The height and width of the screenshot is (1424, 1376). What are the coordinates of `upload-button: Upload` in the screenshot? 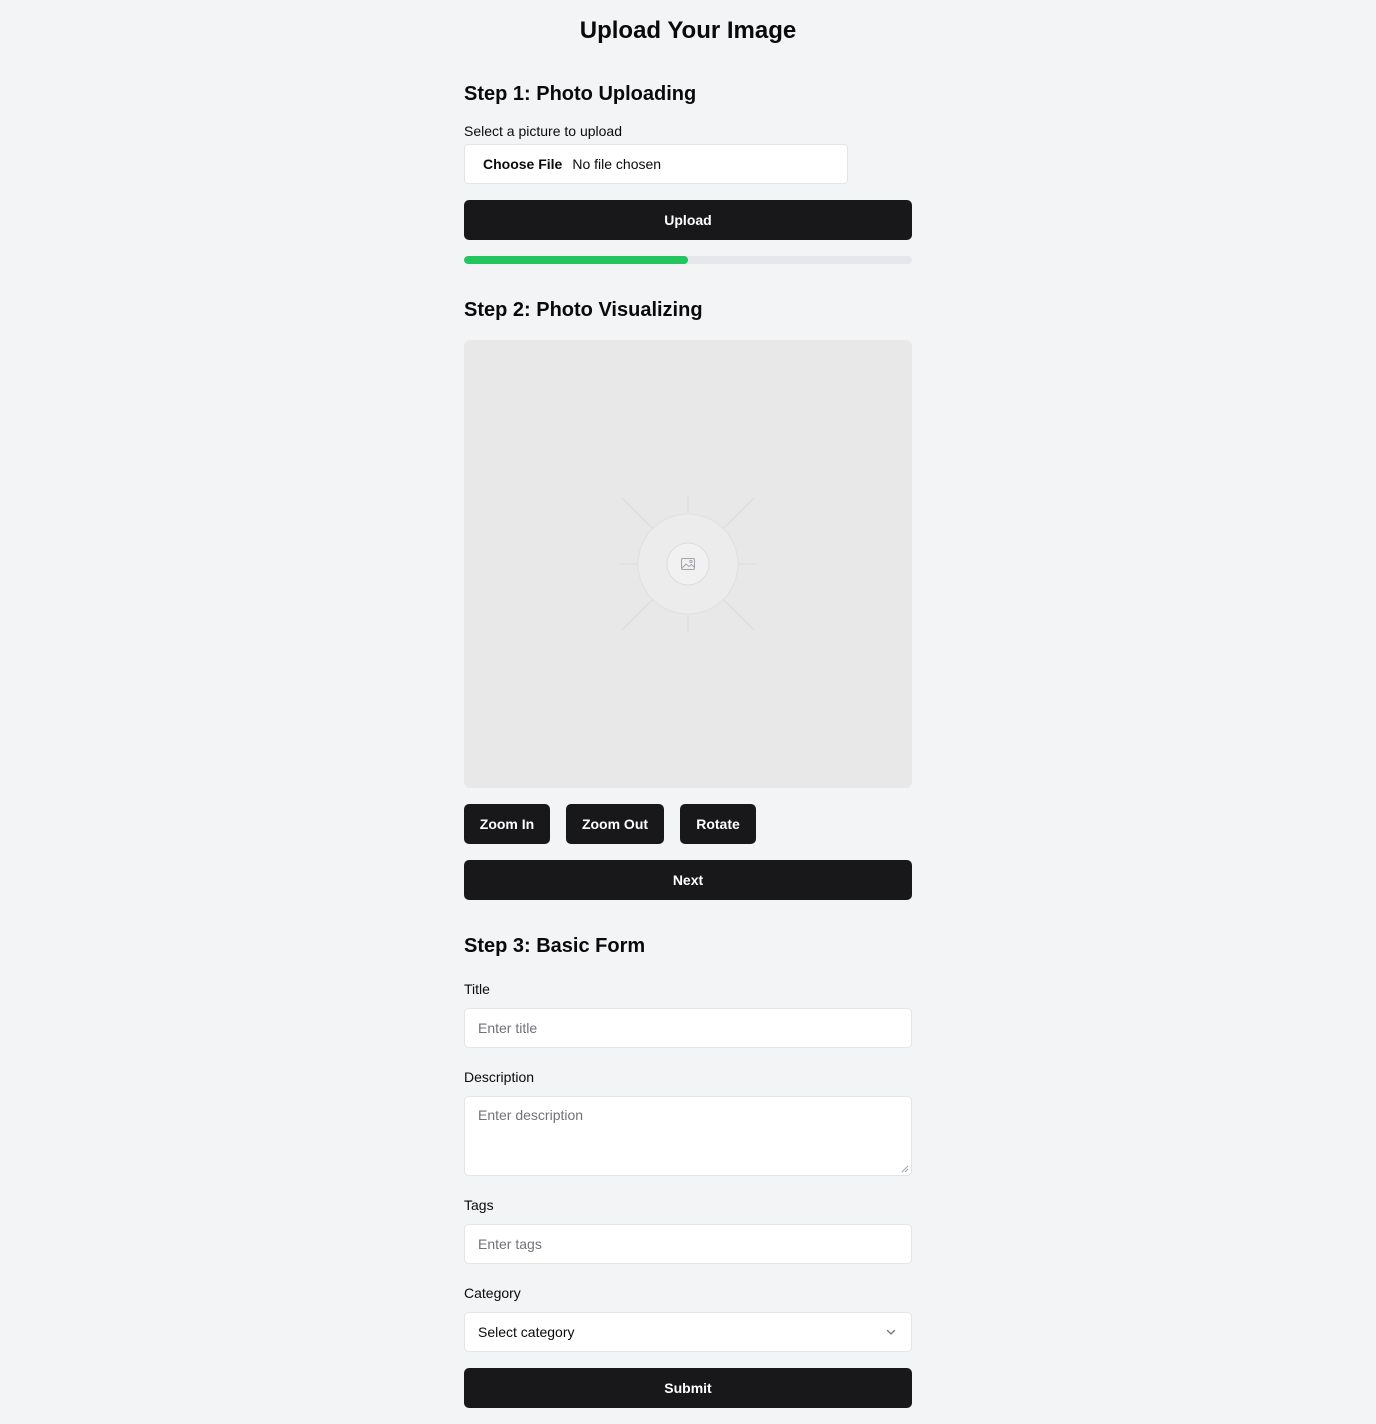 It's located at (688, 220).